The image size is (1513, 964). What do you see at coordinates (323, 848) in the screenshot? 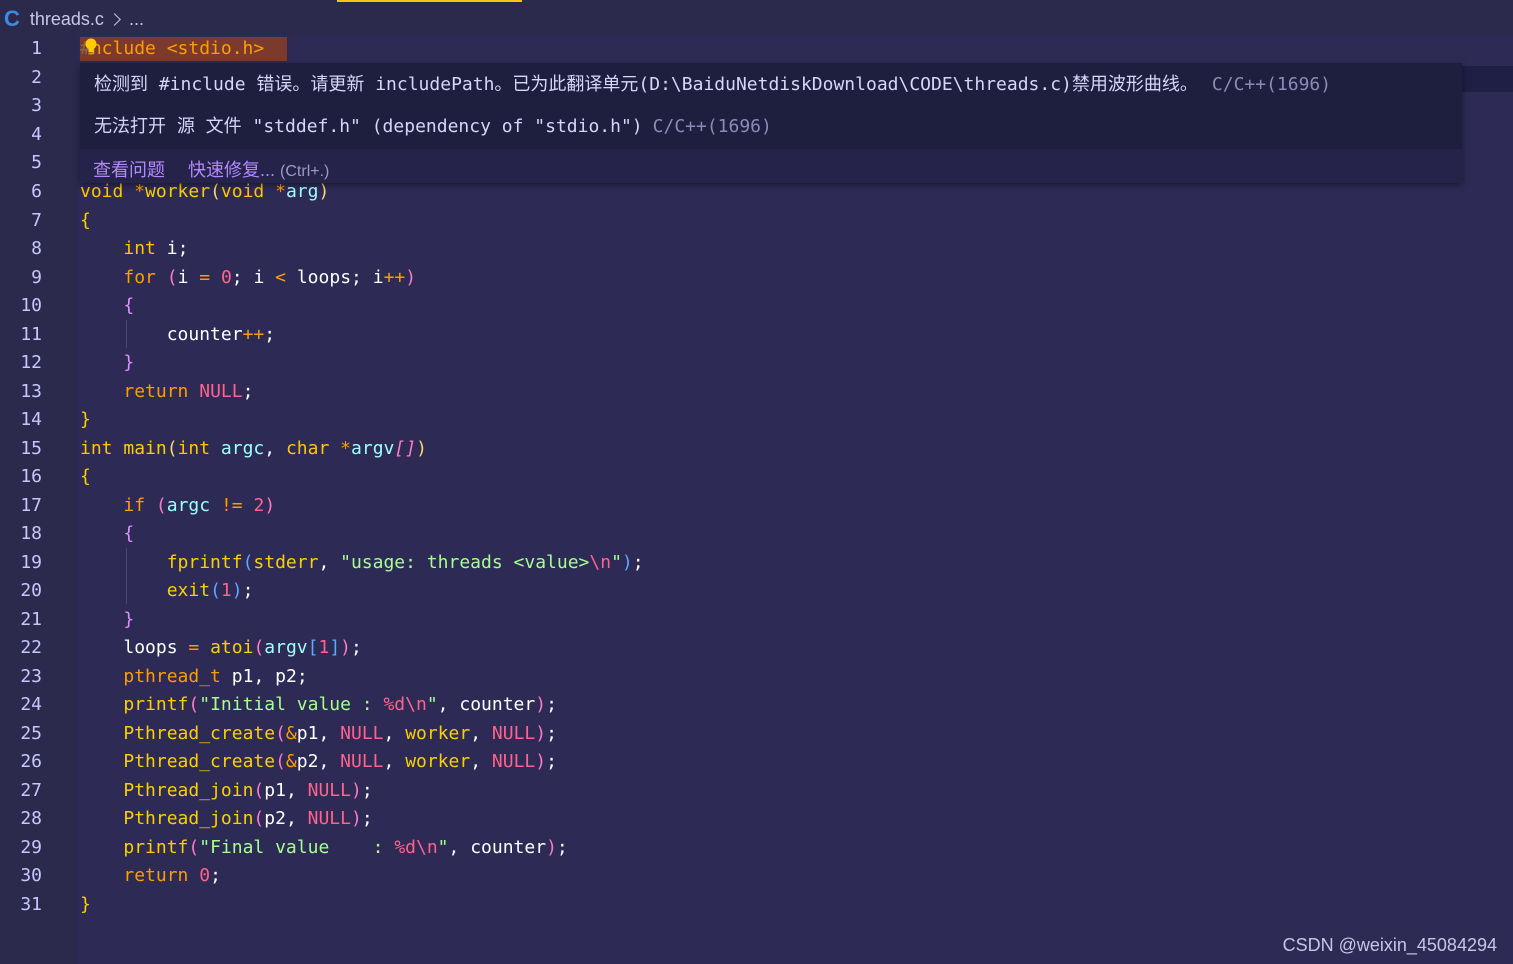
I see `code-line-29: printf("Final value : %d\n", counter);` at bounding box center [323, 848].